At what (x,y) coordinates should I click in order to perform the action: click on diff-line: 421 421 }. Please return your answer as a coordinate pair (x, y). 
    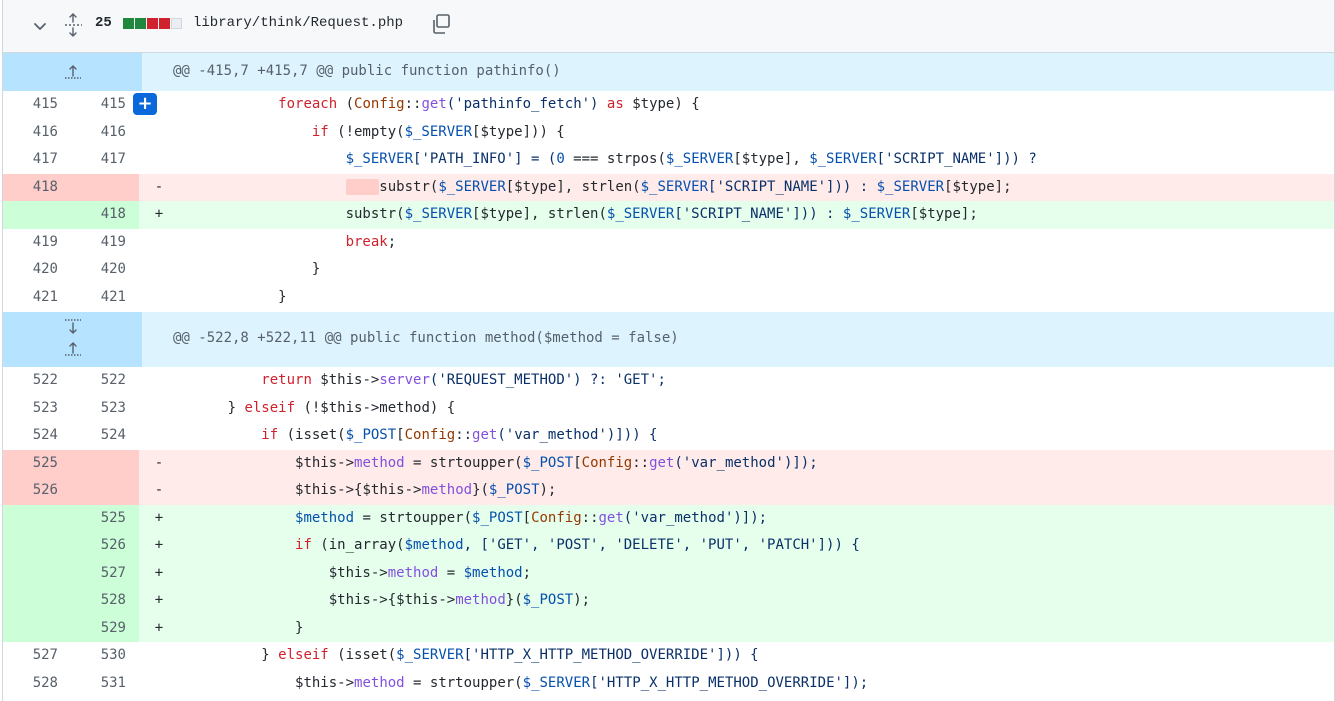
    Looking at the image, I should click on (668, 298).